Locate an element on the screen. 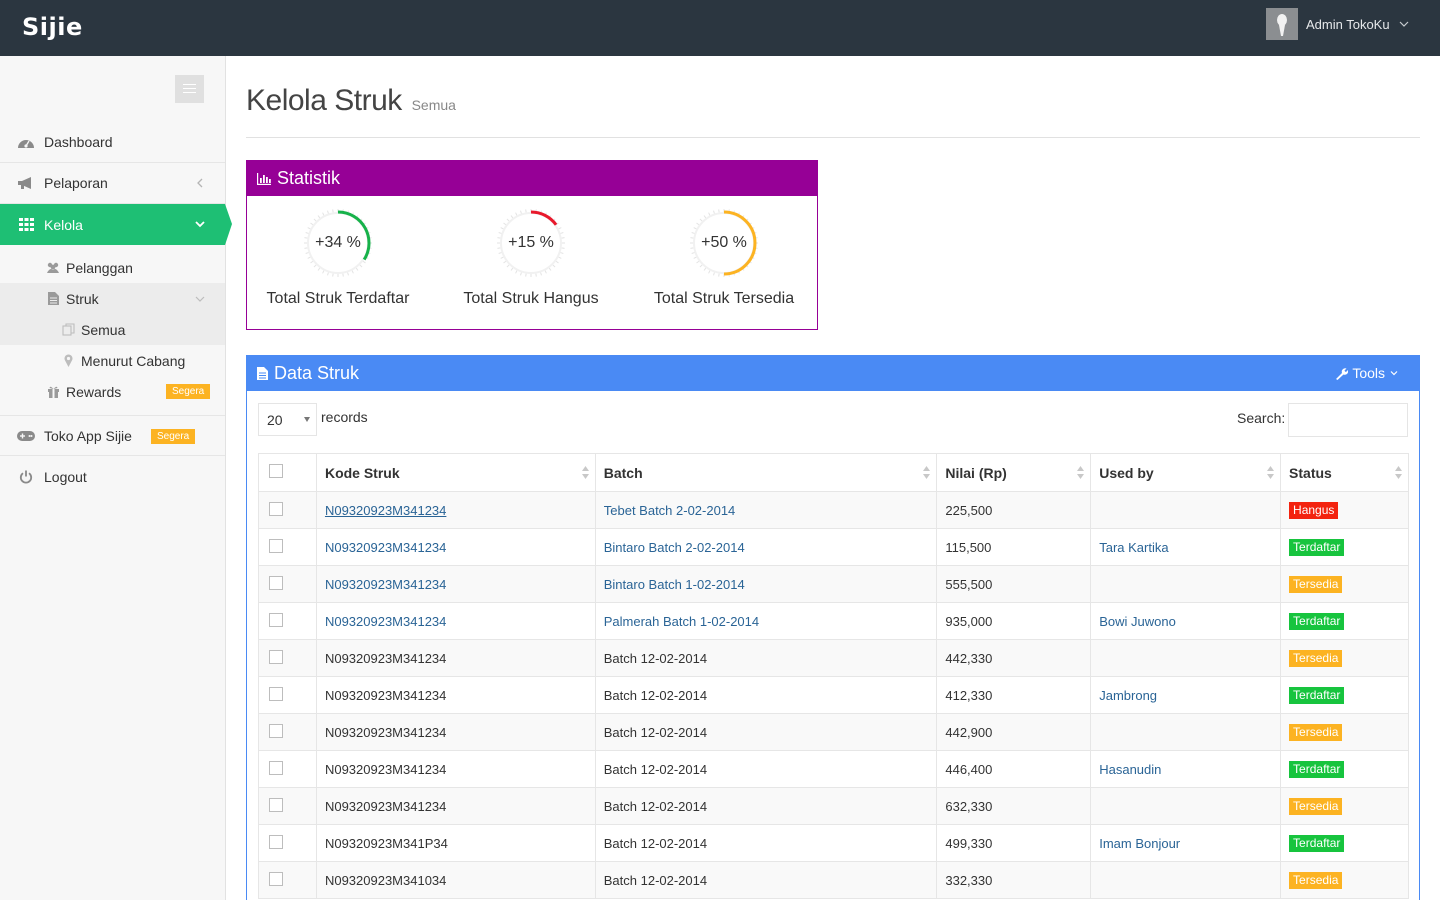 Image resolution: width=1440 pixels, height=900 pixels. gauge-value: +50 % is located at coordinates (724, 242).